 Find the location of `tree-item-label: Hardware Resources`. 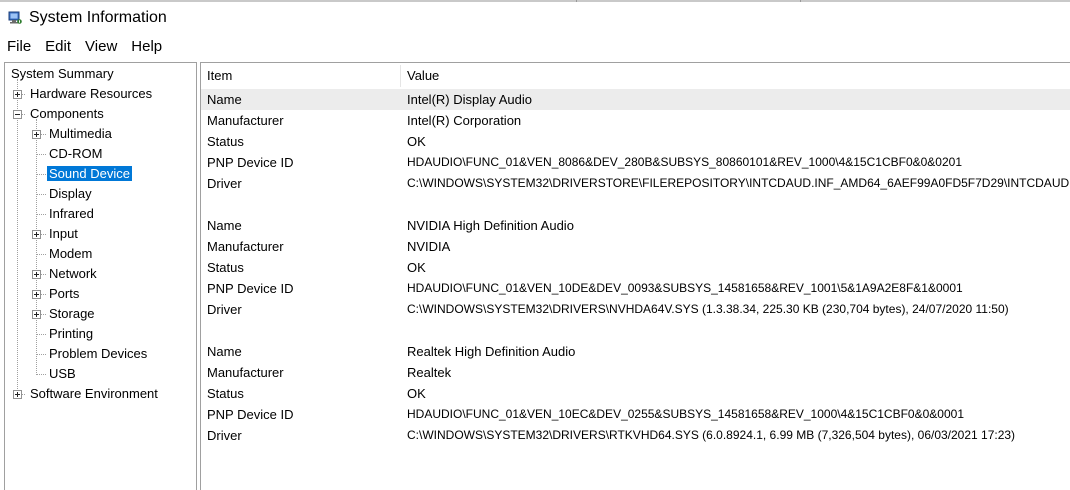

tree-item-label: Hardware Resources is located at coordinates (91, 93).